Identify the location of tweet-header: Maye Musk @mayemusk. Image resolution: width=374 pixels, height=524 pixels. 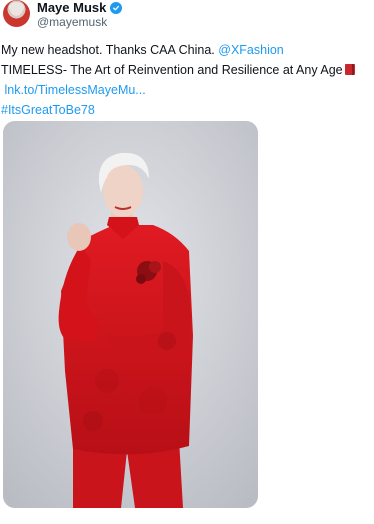
(187, 17).